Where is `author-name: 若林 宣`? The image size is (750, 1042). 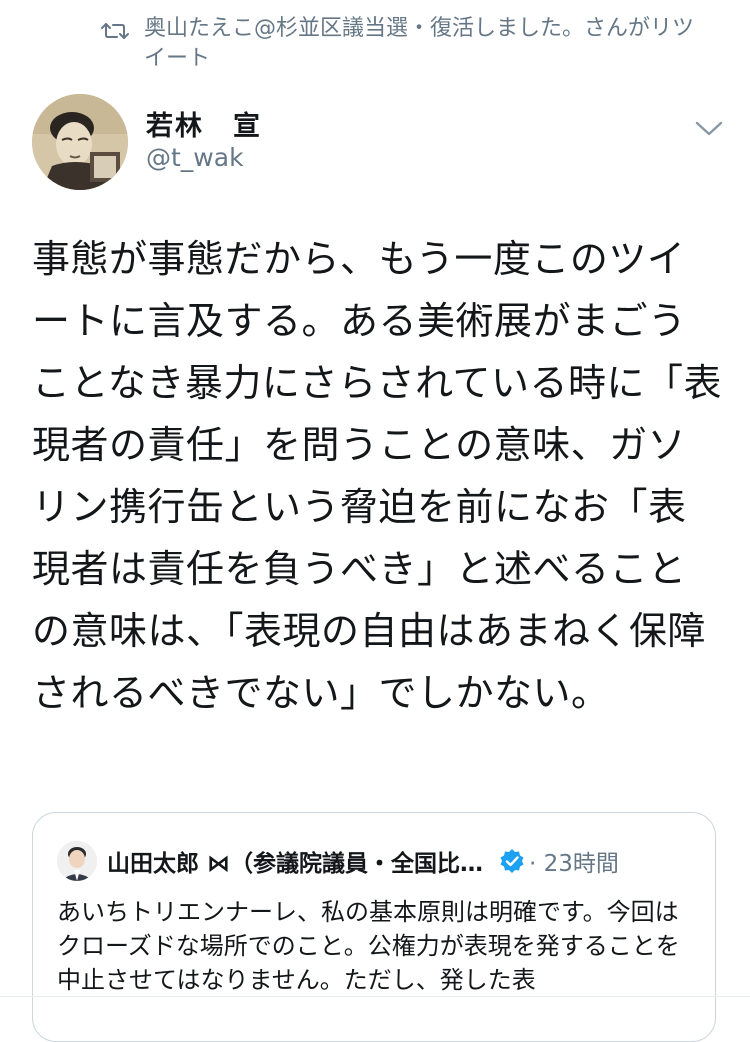 author-name: 若林 宣 is located at coordinates (204, 123).